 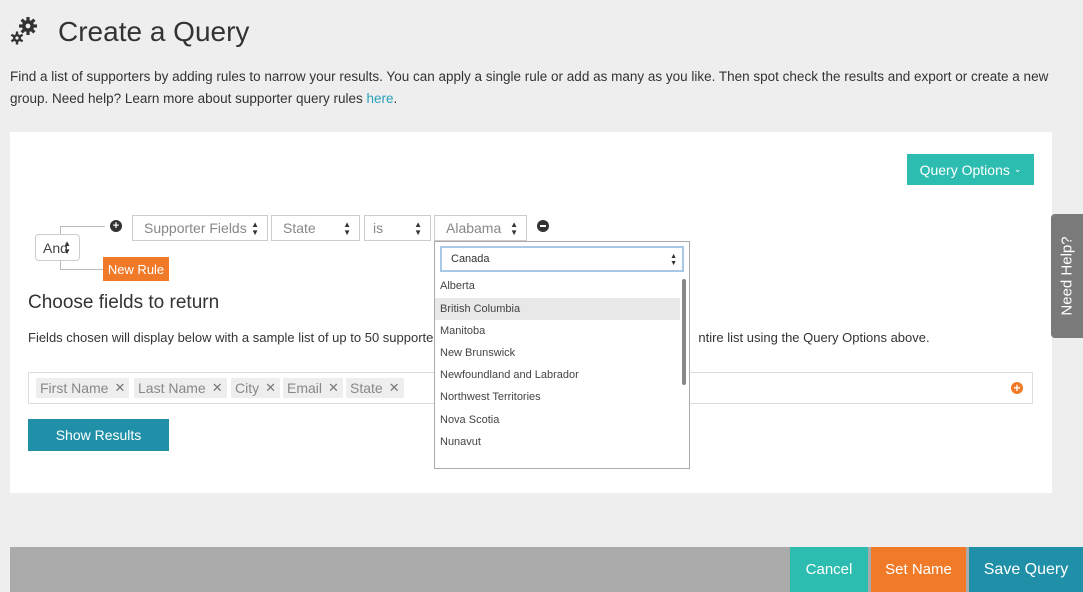 What do you see at coordinates (684, 332) in the screenshot?
I see `dropdown-scrollbar` at bounding box center [684, 332].